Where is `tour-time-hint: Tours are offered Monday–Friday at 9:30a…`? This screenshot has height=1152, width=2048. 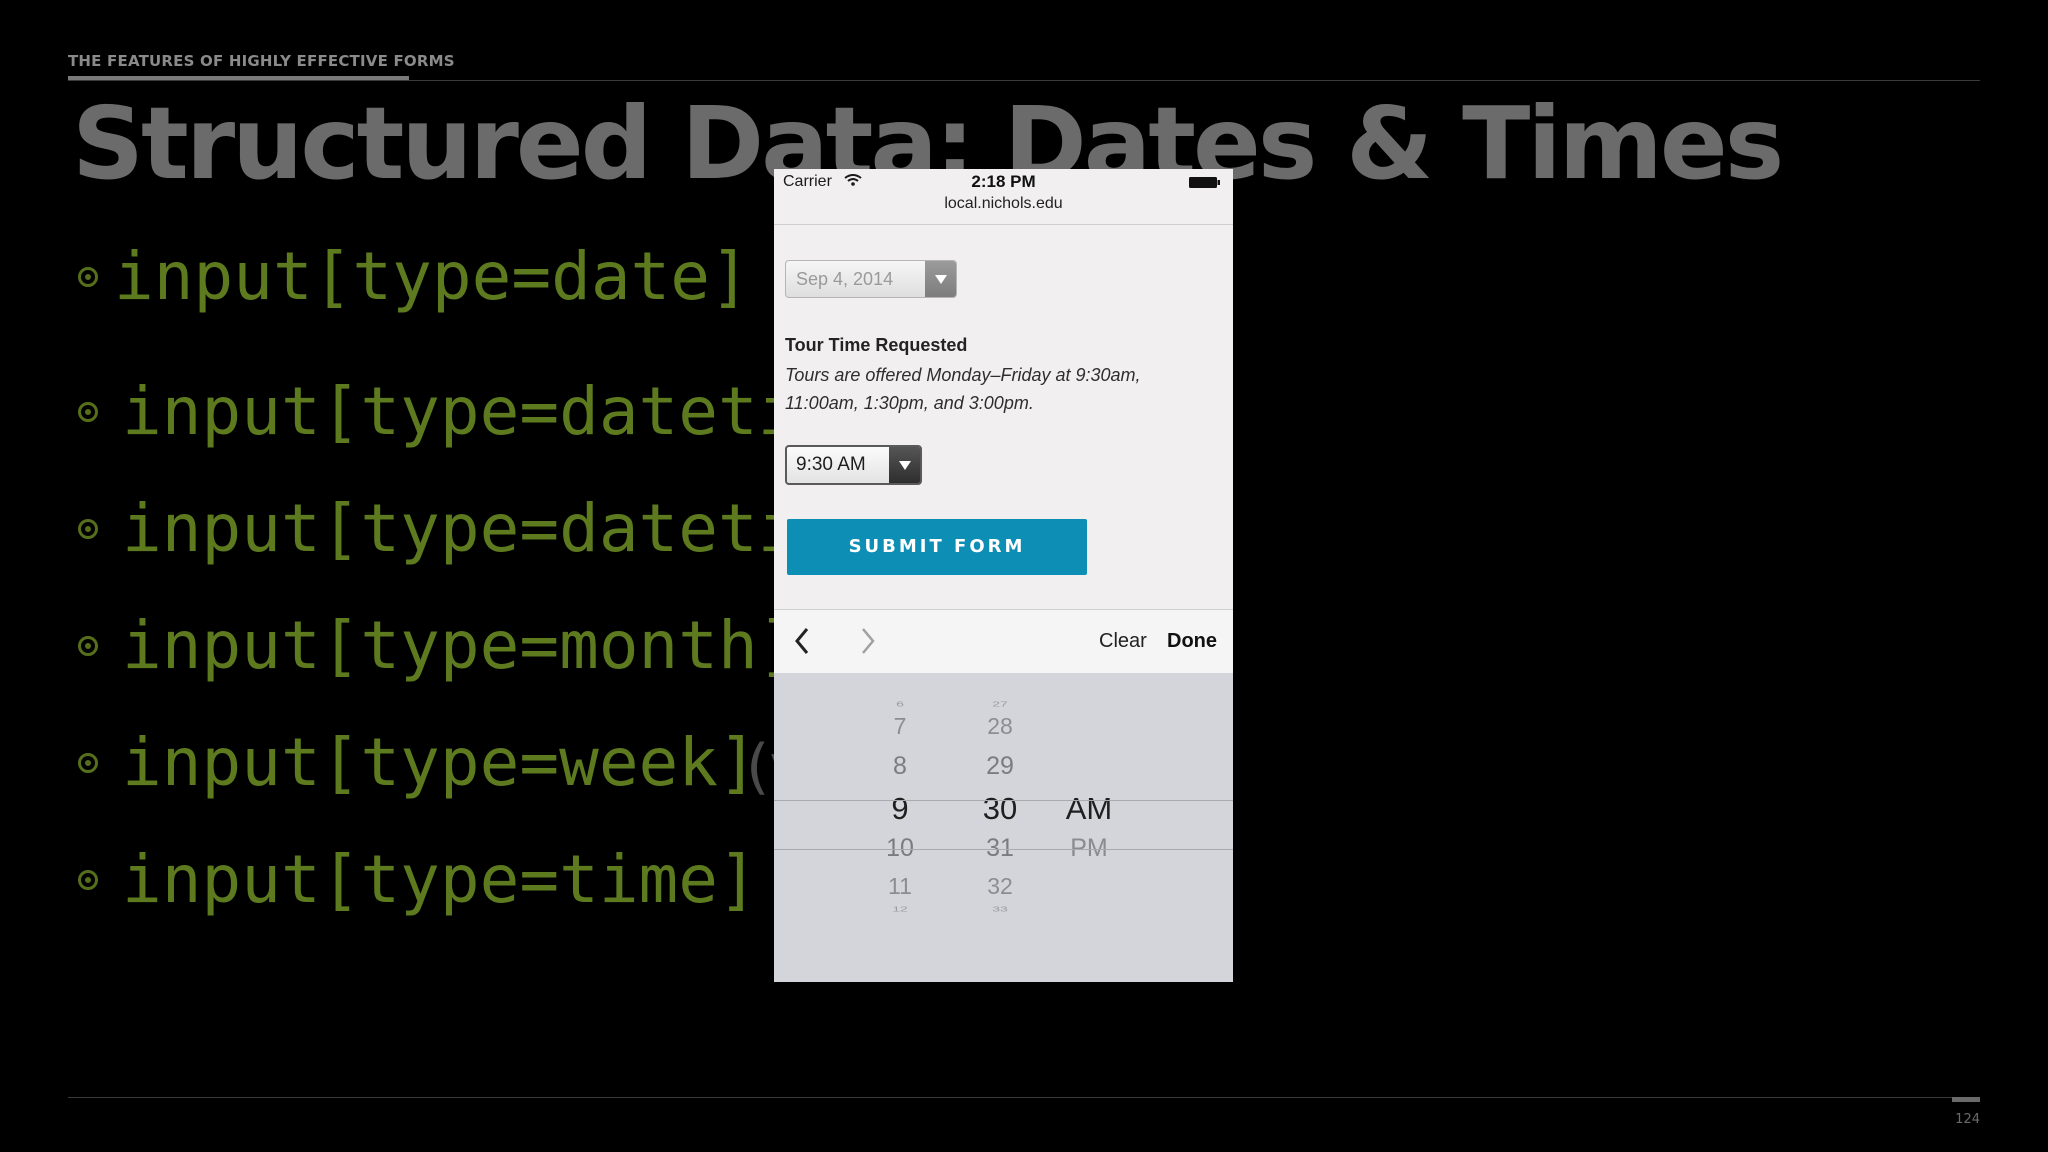
tour-time-hint: Tours are offered Monday–Friday at 9:30a… is located at coordinates (963, 389).